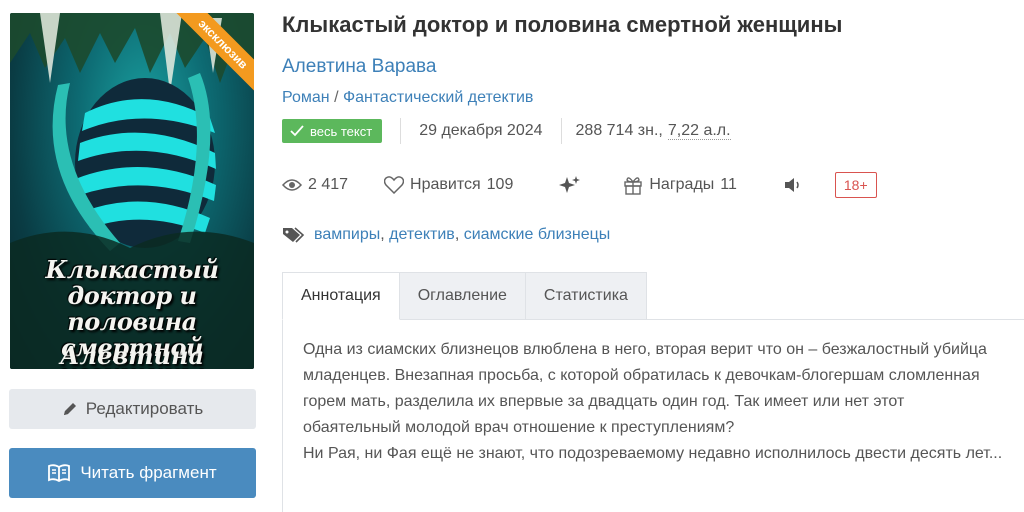 The image size is (1024, 512). I want to click on eye-icon, so click(292, 185).